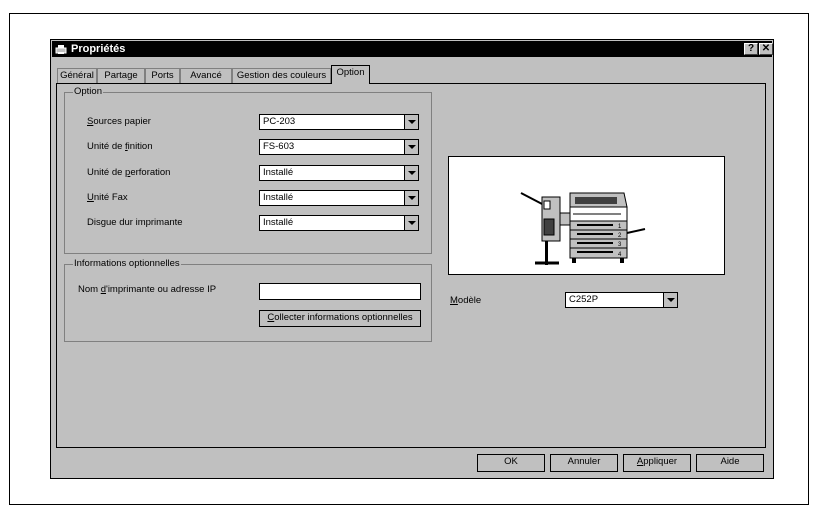 The image size is (818, 515). I want to click on punch-unit-label: Unité de perforation, so click(129, 172).